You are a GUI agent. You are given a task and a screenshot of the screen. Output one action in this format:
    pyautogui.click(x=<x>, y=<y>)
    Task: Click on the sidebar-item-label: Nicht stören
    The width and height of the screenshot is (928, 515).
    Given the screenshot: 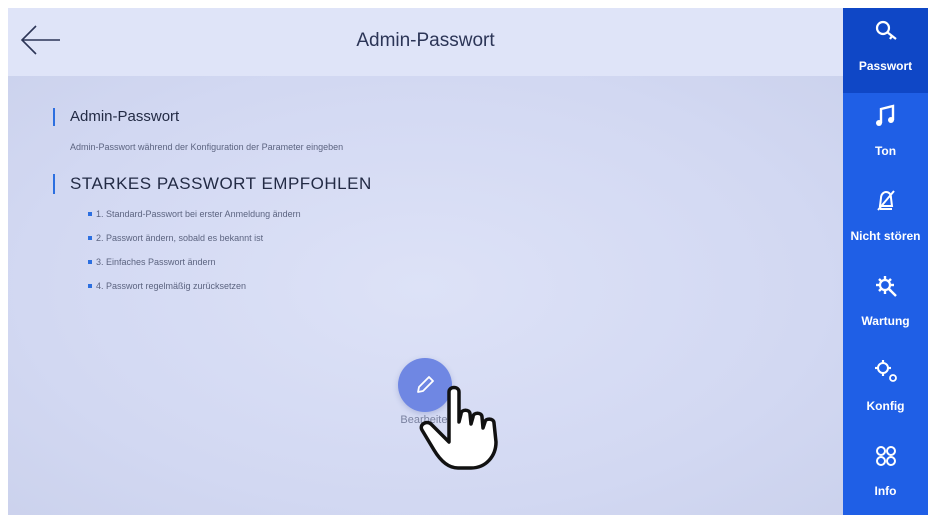 What is the action you would take?
    pyautogui.click(x=885, y=236)
    